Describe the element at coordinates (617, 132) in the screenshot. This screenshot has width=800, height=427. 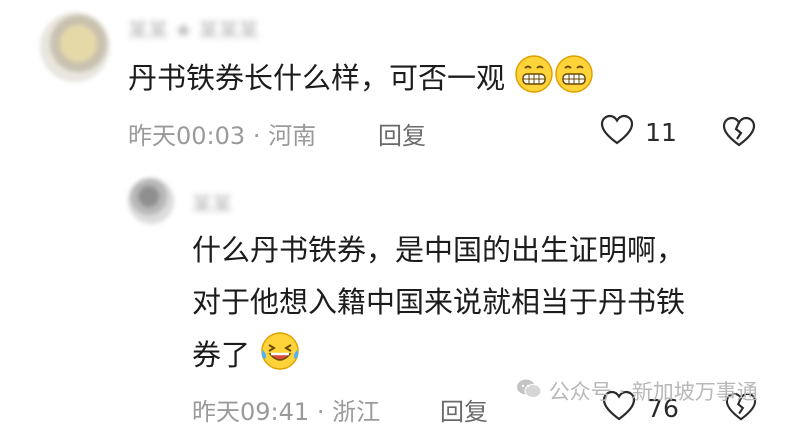
I see `heart-outline-icon` at that location.